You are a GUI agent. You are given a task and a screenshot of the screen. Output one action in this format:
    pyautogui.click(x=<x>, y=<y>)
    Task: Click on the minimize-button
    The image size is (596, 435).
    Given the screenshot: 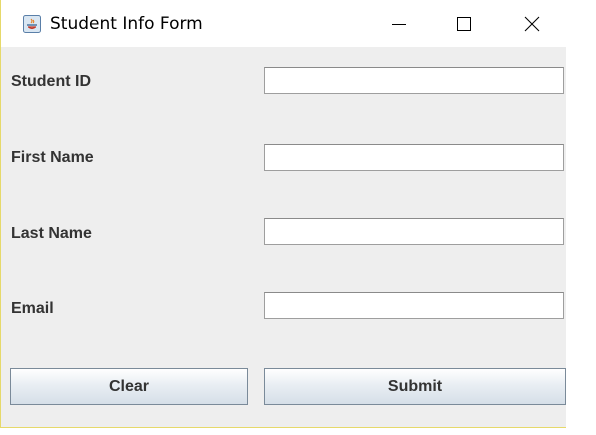 What is the action you would take?
    pyautogui.click(x=399, y=23)
    